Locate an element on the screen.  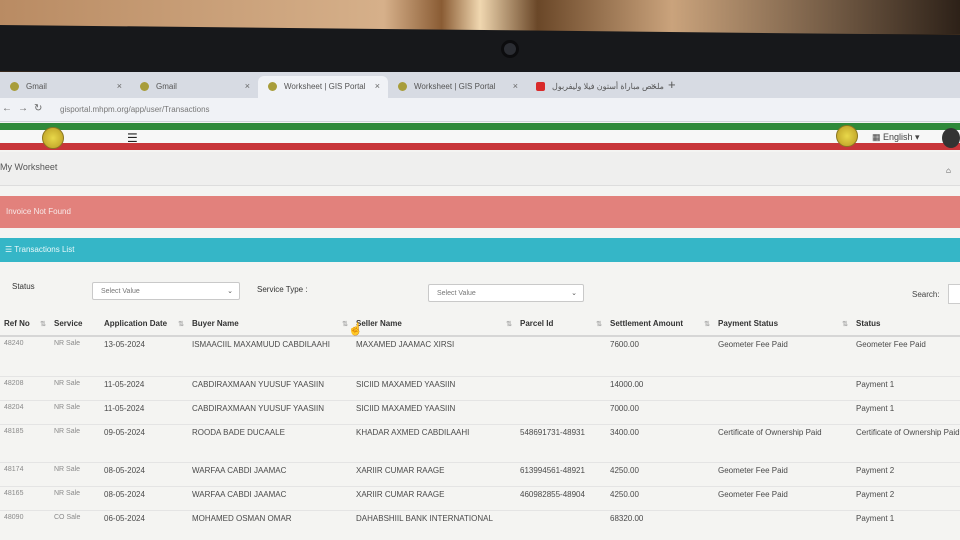
column-label: Settlement Amount is located at coordinates (647, 323).